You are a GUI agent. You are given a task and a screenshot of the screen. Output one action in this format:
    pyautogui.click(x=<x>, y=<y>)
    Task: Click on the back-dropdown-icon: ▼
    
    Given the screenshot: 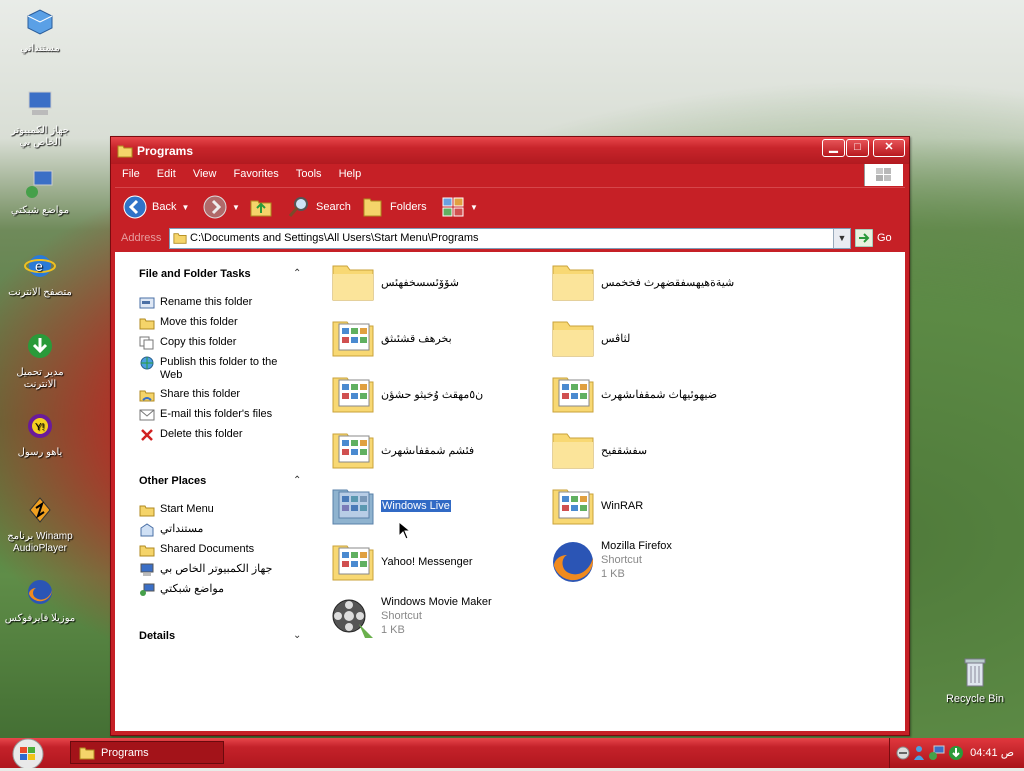 What is the action you would take?
    pyautogui.click(x=185, y=207)
    